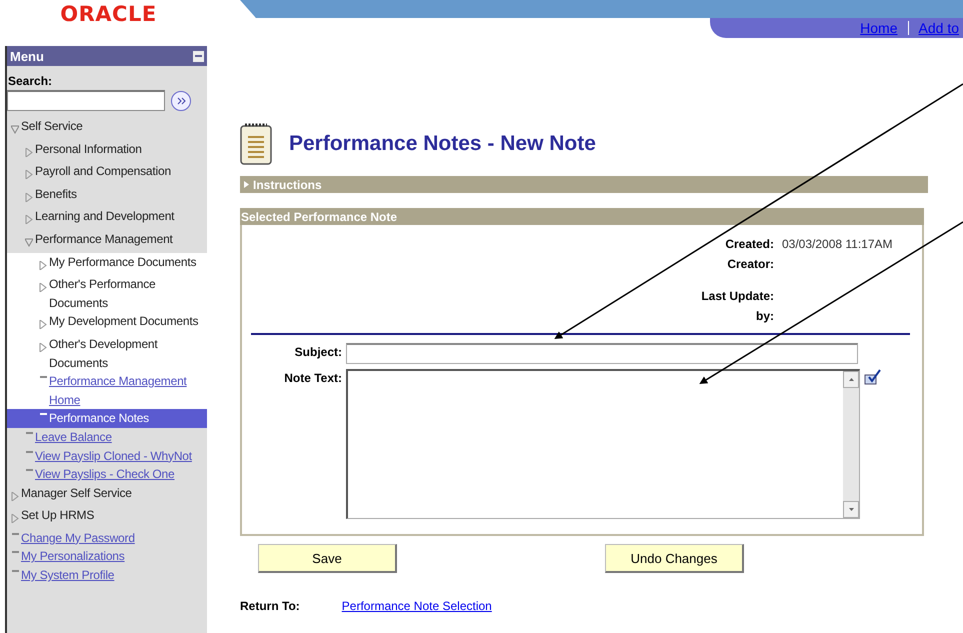 This screenshot has width=963, height=633. What do you see at coordinates (27, 56) in the screenshot?
I see `menu-title: Menu` at bounding box center [27, 56].